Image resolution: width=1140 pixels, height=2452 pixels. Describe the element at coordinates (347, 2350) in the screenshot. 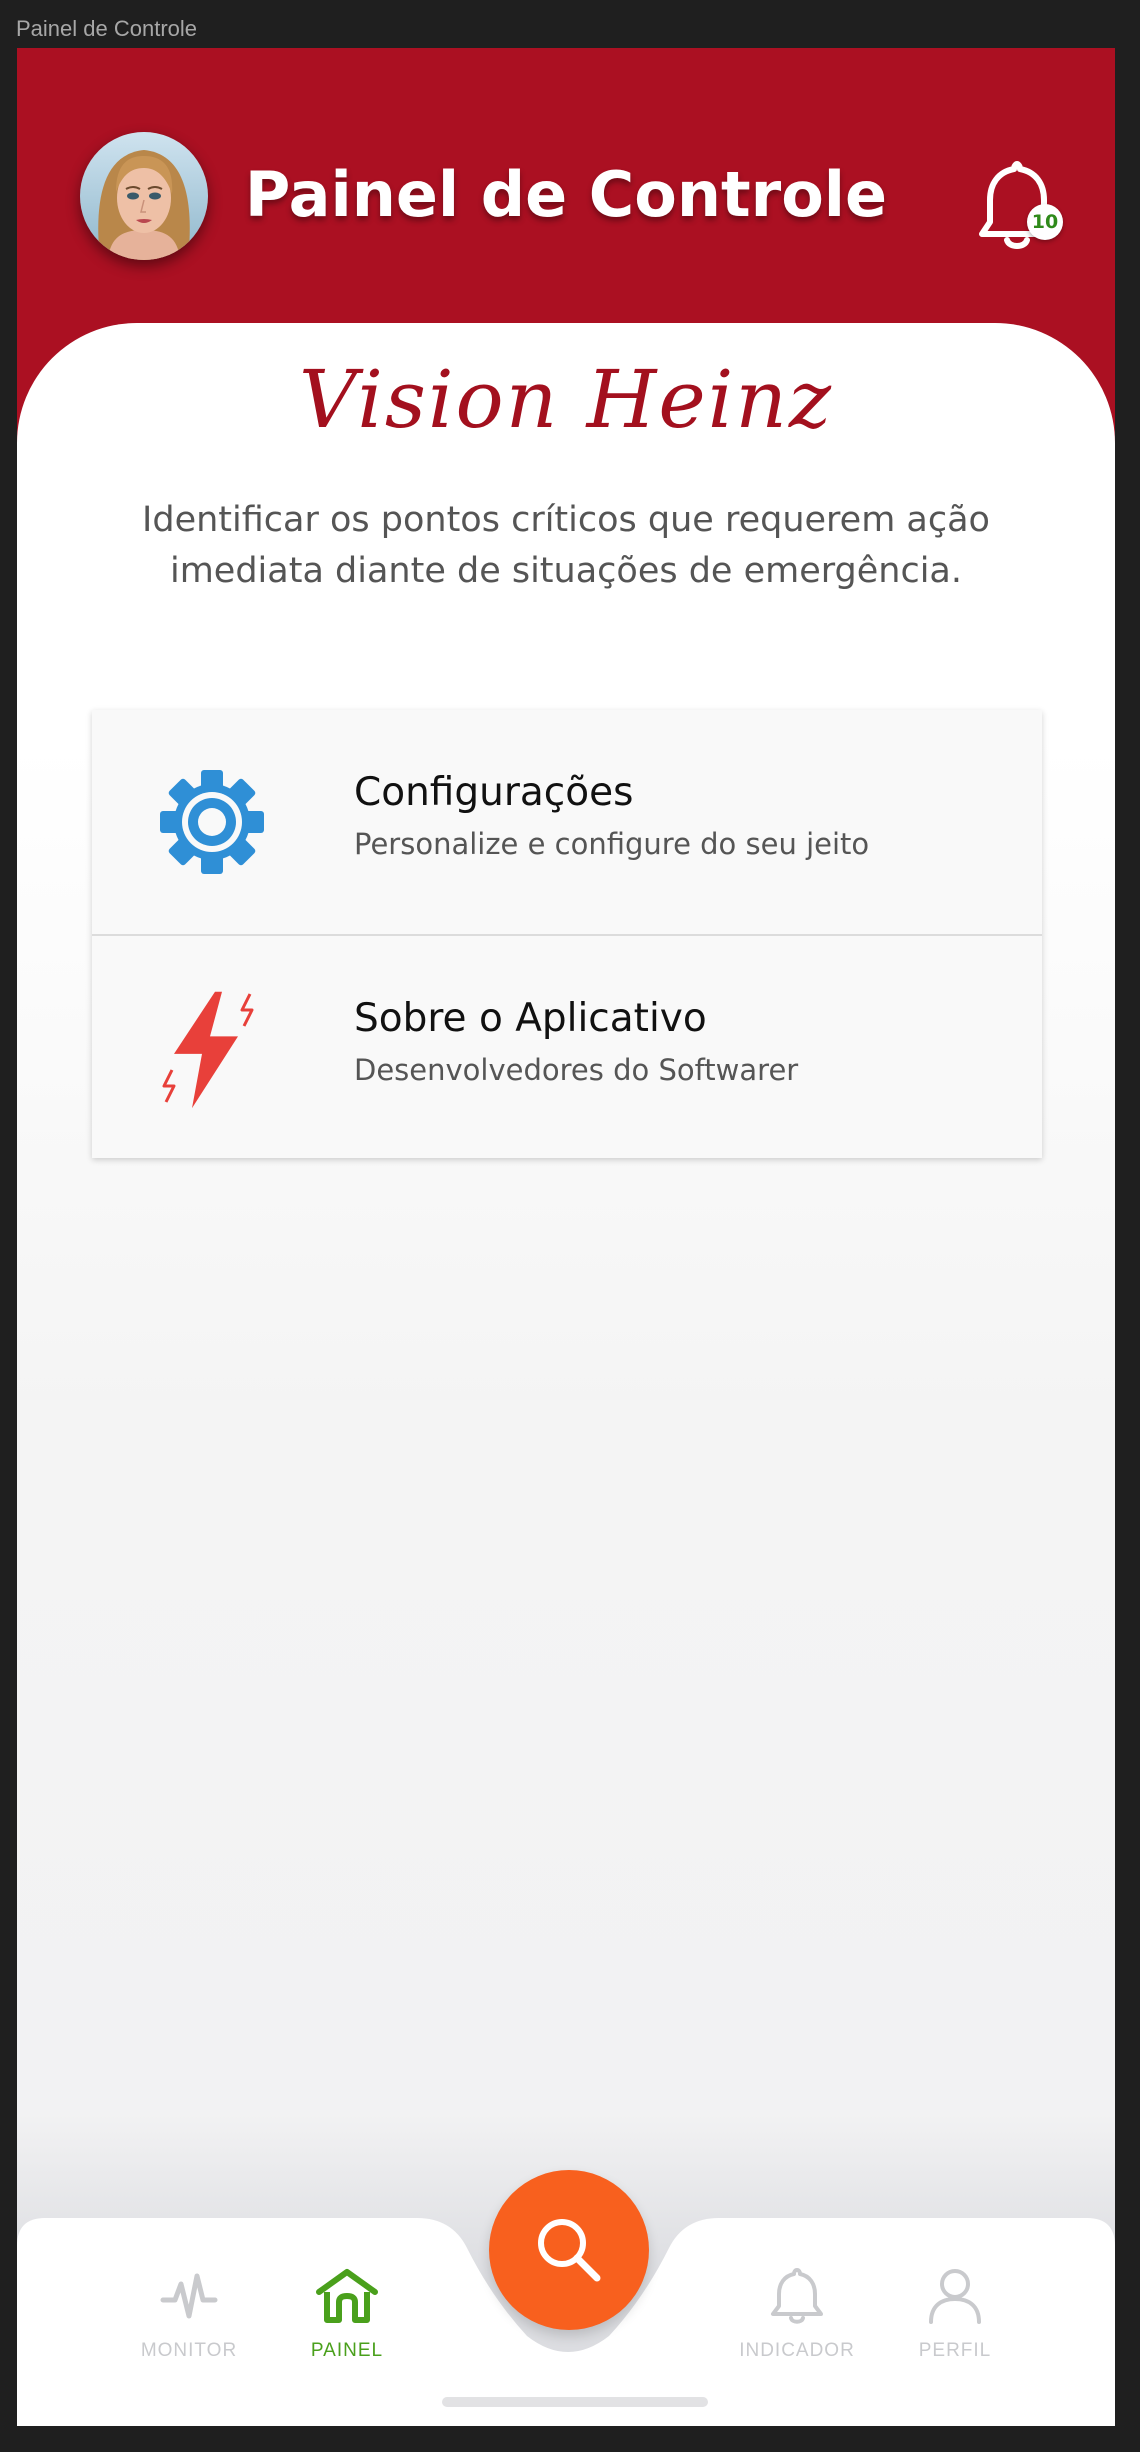

I see `nav-label: PAINEL` at that location.